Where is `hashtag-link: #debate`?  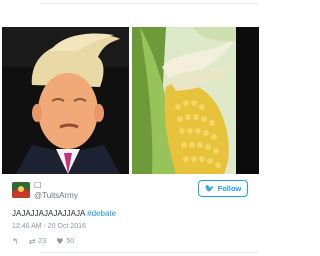 hashtag-link: #debate is located at coordinates (101, 213).